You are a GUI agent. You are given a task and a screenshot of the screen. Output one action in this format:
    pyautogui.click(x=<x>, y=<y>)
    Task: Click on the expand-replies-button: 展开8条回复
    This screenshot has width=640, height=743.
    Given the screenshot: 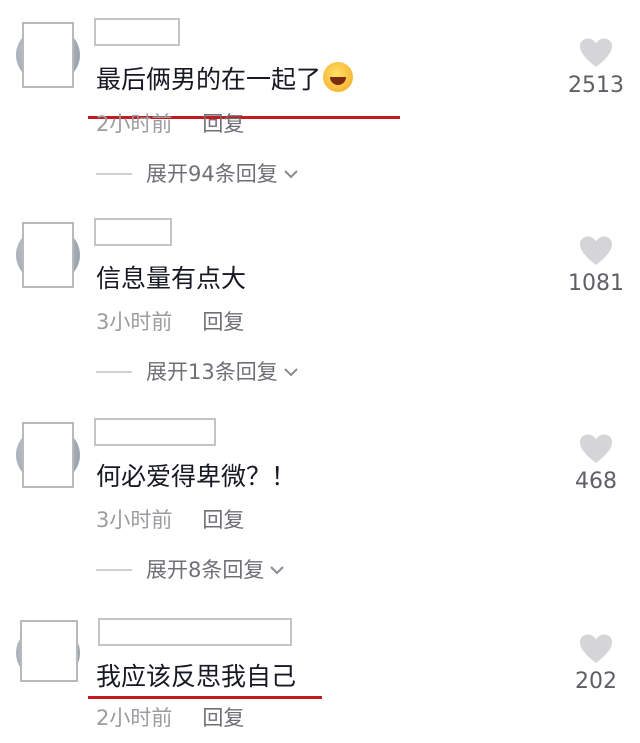 What is the action you would take?
    pyautogui.click(x=191, y=570)
    